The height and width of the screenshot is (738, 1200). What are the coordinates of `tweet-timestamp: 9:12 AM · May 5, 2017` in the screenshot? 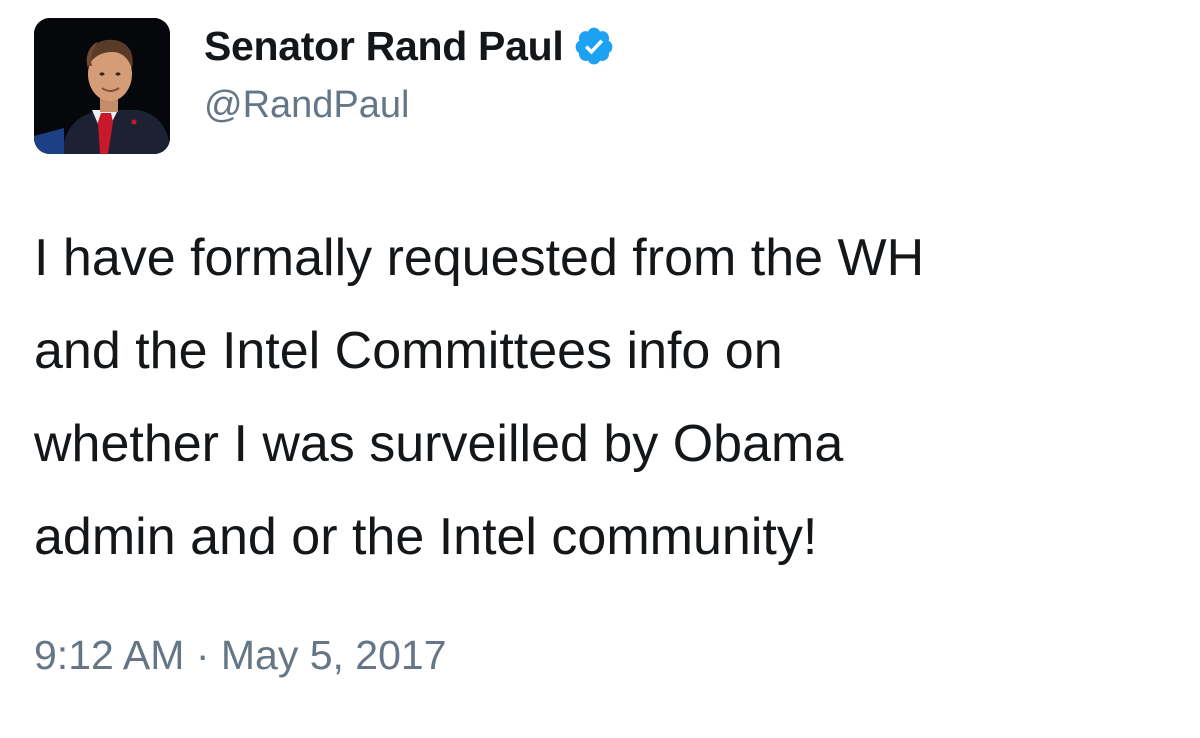 It's located at (240, 655).